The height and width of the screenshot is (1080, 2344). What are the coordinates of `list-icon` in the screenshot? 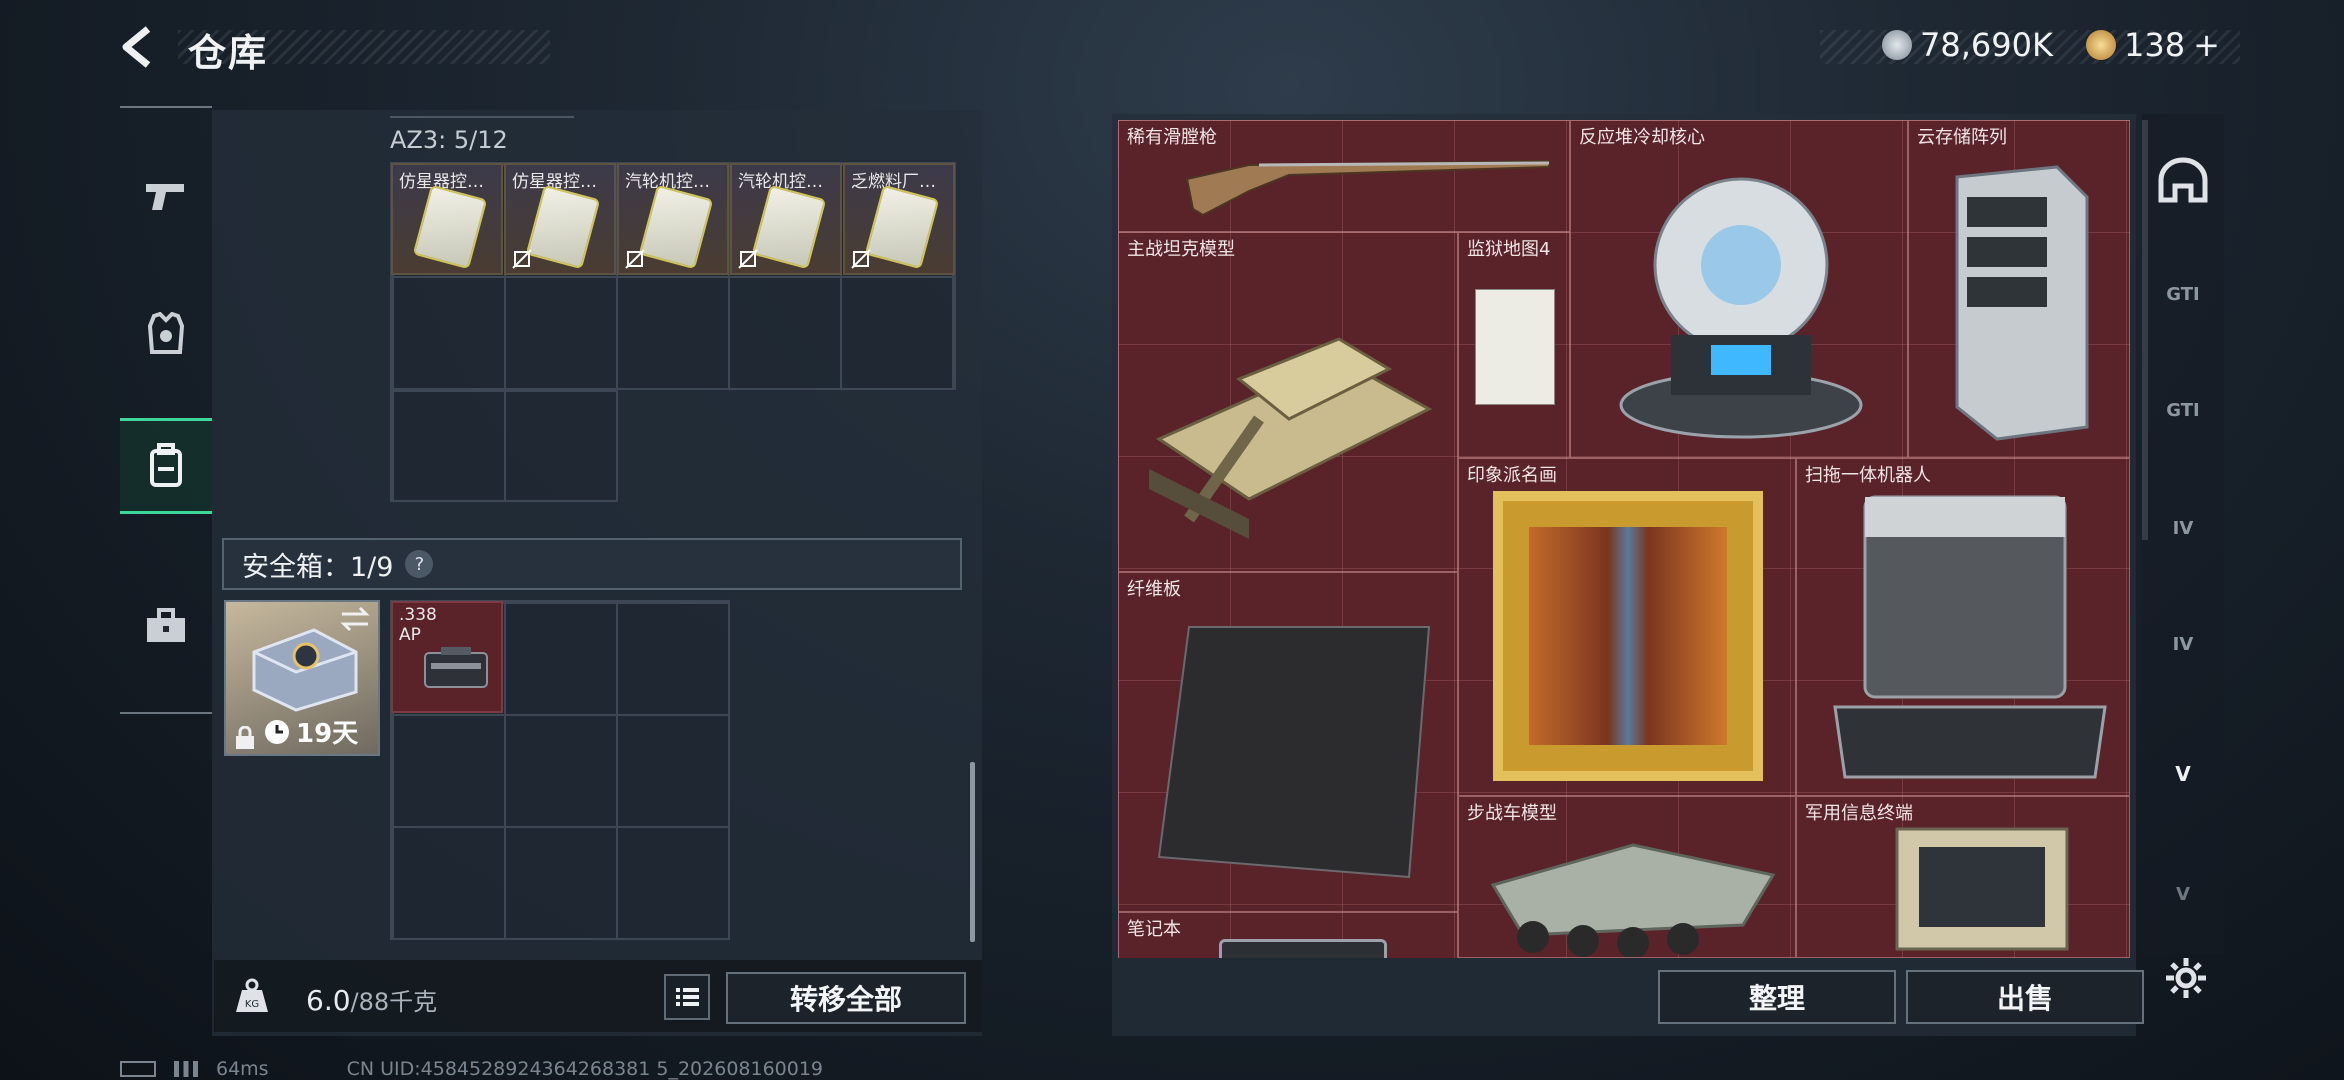 It's located at (687, 997).